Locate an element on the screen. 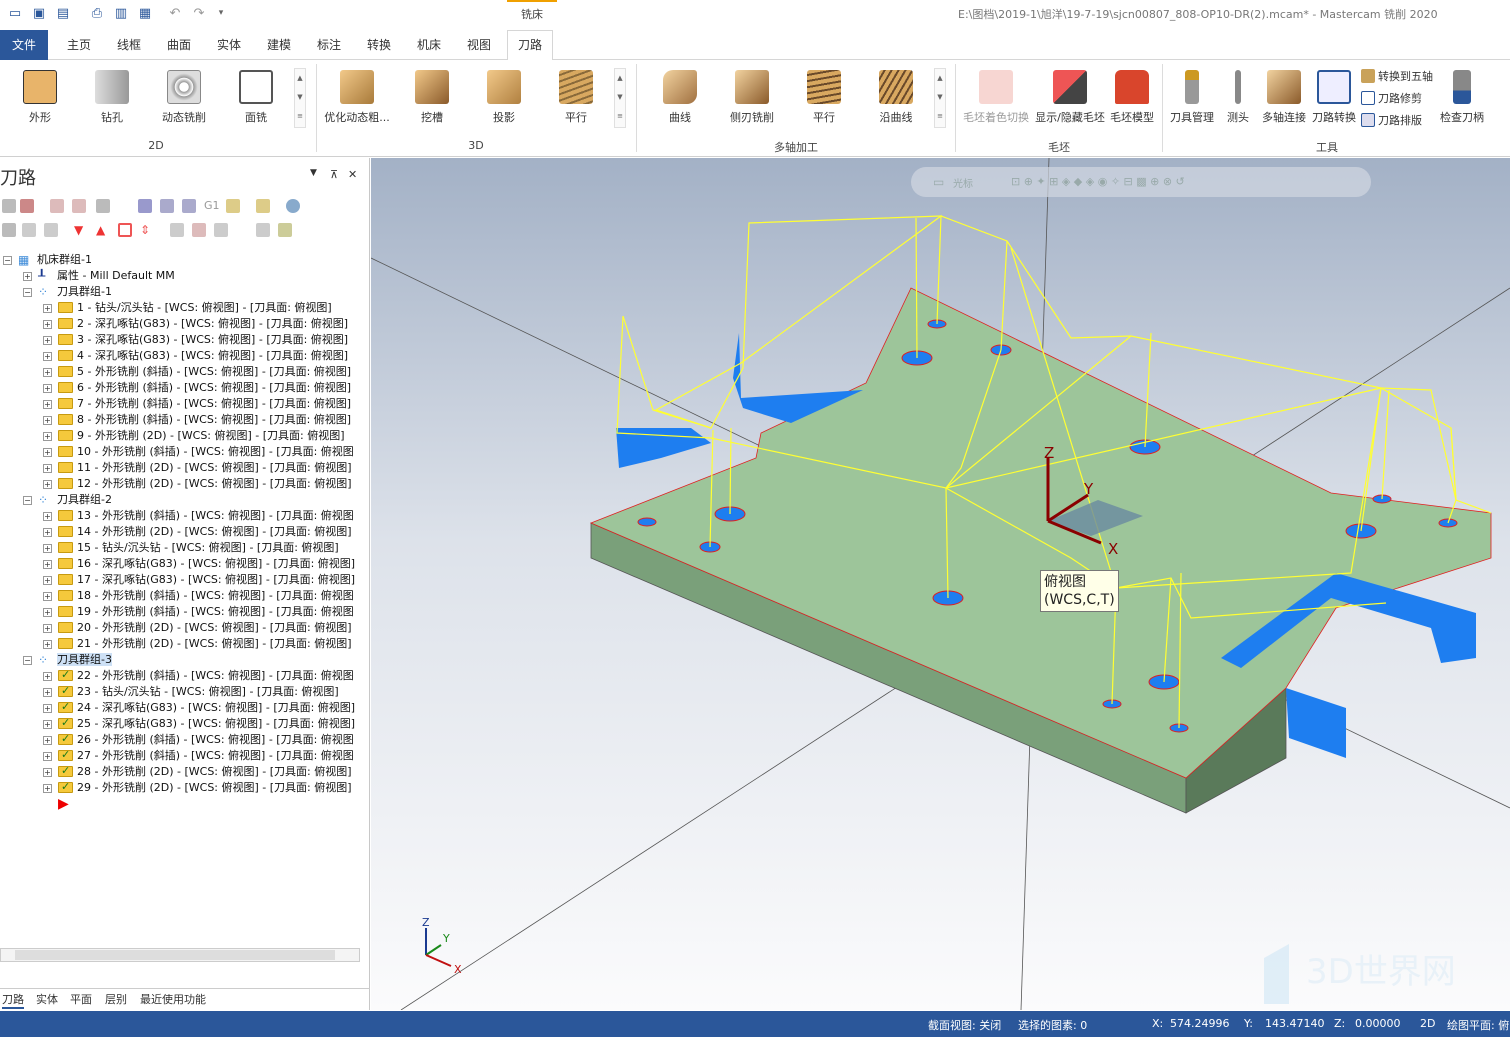  probe-button: 测头 is located at coordinates (1238, 98).